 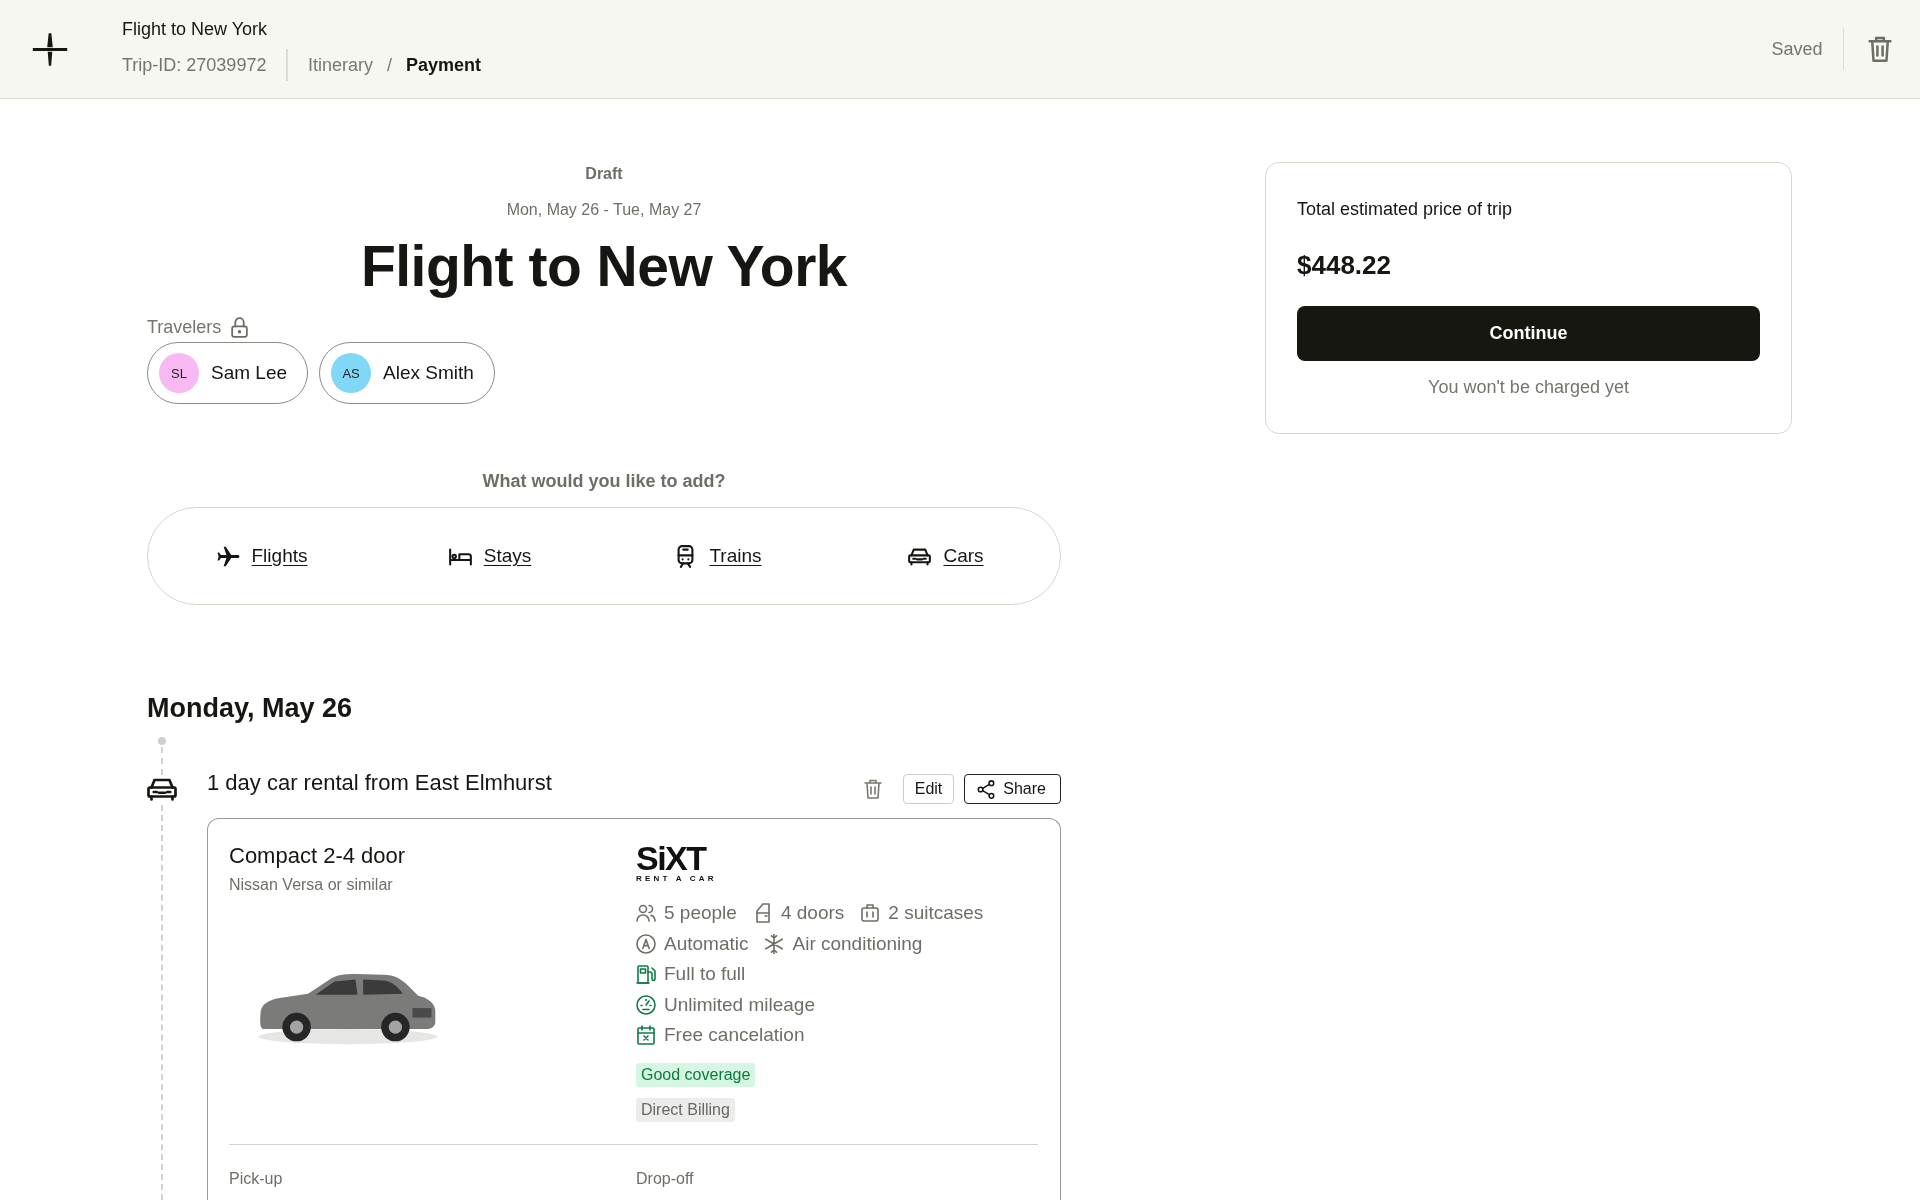 I want to click on trip-title: Flight to New York, so click(x=604, y=266).